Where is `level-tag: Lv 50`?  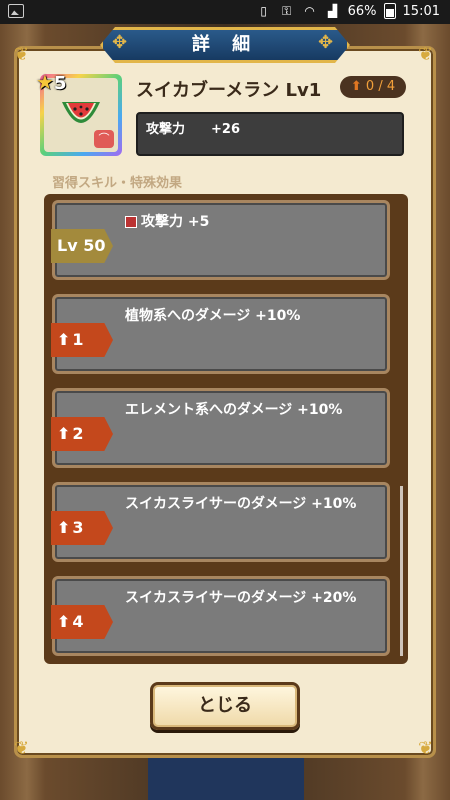
level-tag: Lv 50 is located at coordinates (82, 246).